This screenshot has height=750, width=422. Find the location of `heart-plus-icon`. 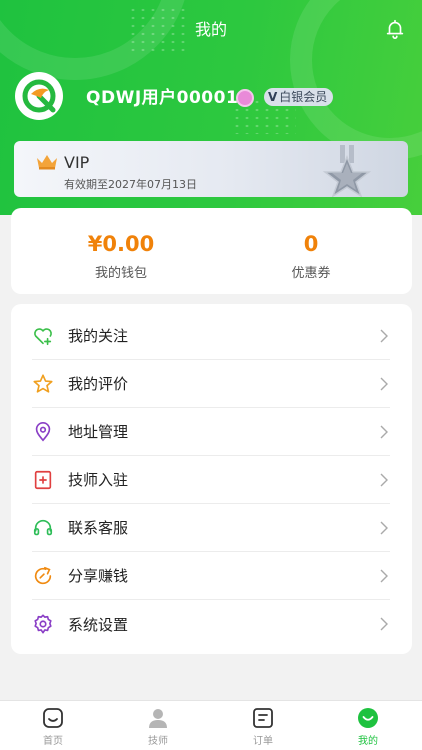

heart-plus-icon is located at coordinates (43, 336).